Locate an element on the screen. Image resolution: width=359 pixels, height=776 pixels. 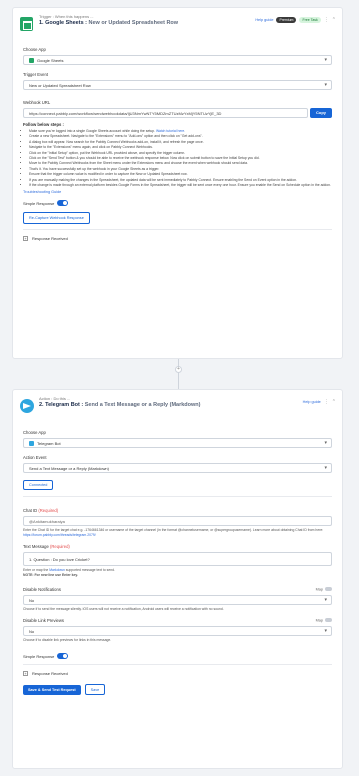
connected-button: Connected is located at coordinates (38, 485).